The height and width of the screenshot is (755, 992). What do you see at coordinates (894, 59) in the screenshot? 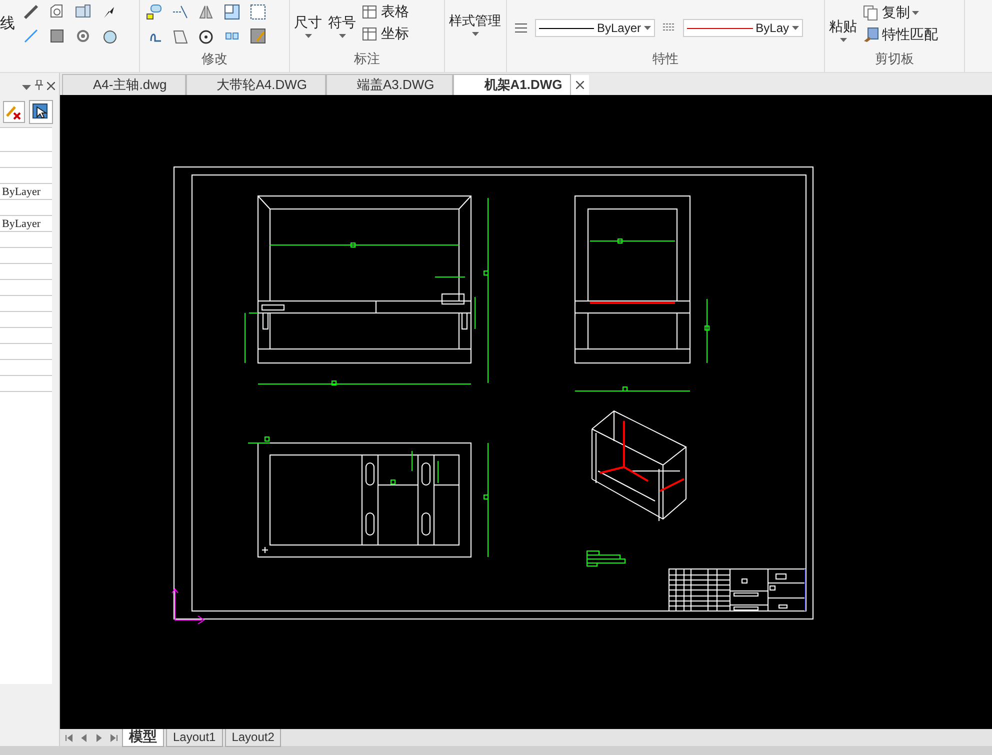
I see `group-label: 剪切板` at bounding box center [894, 59].